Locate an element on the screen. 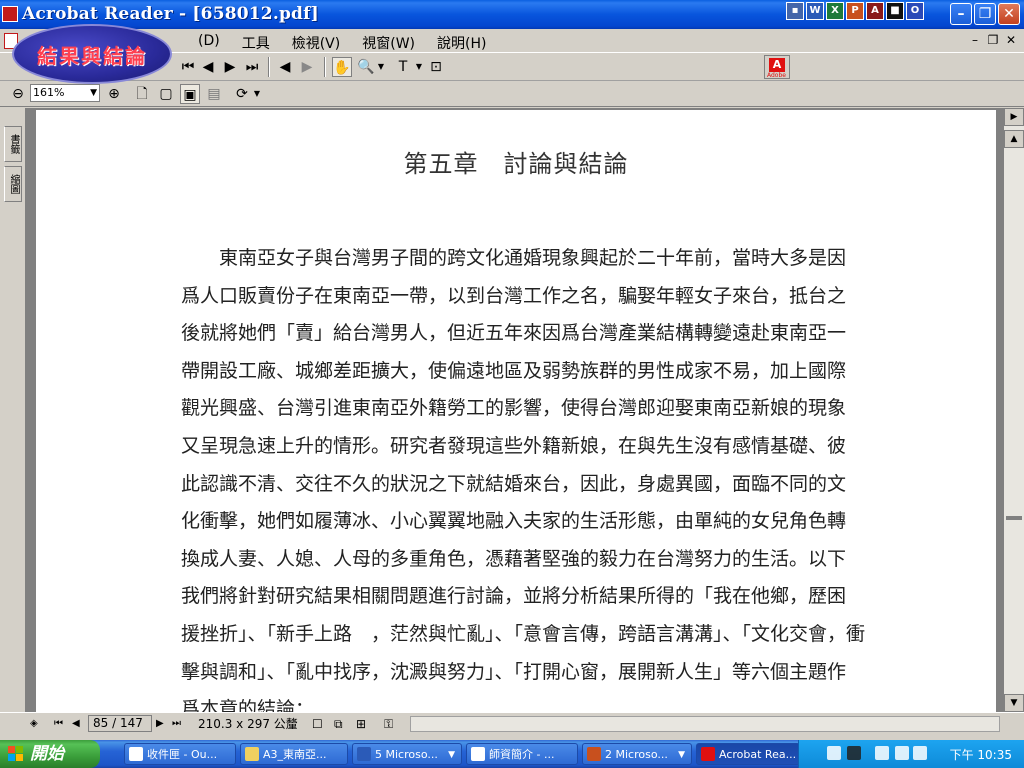 This screenshot has width=1024, height=768. status-last-page-icon: ⏭ is located at coordinates (176, 724).